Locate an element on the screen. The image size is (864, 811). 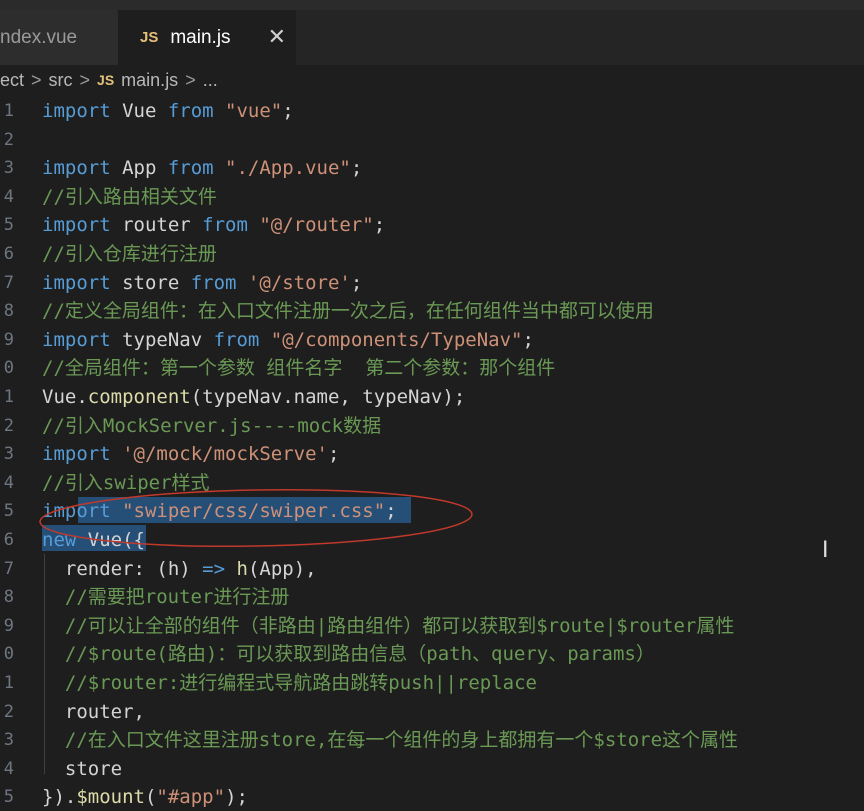
tab-label: ndex.vue is located at coordinates (39, 37).